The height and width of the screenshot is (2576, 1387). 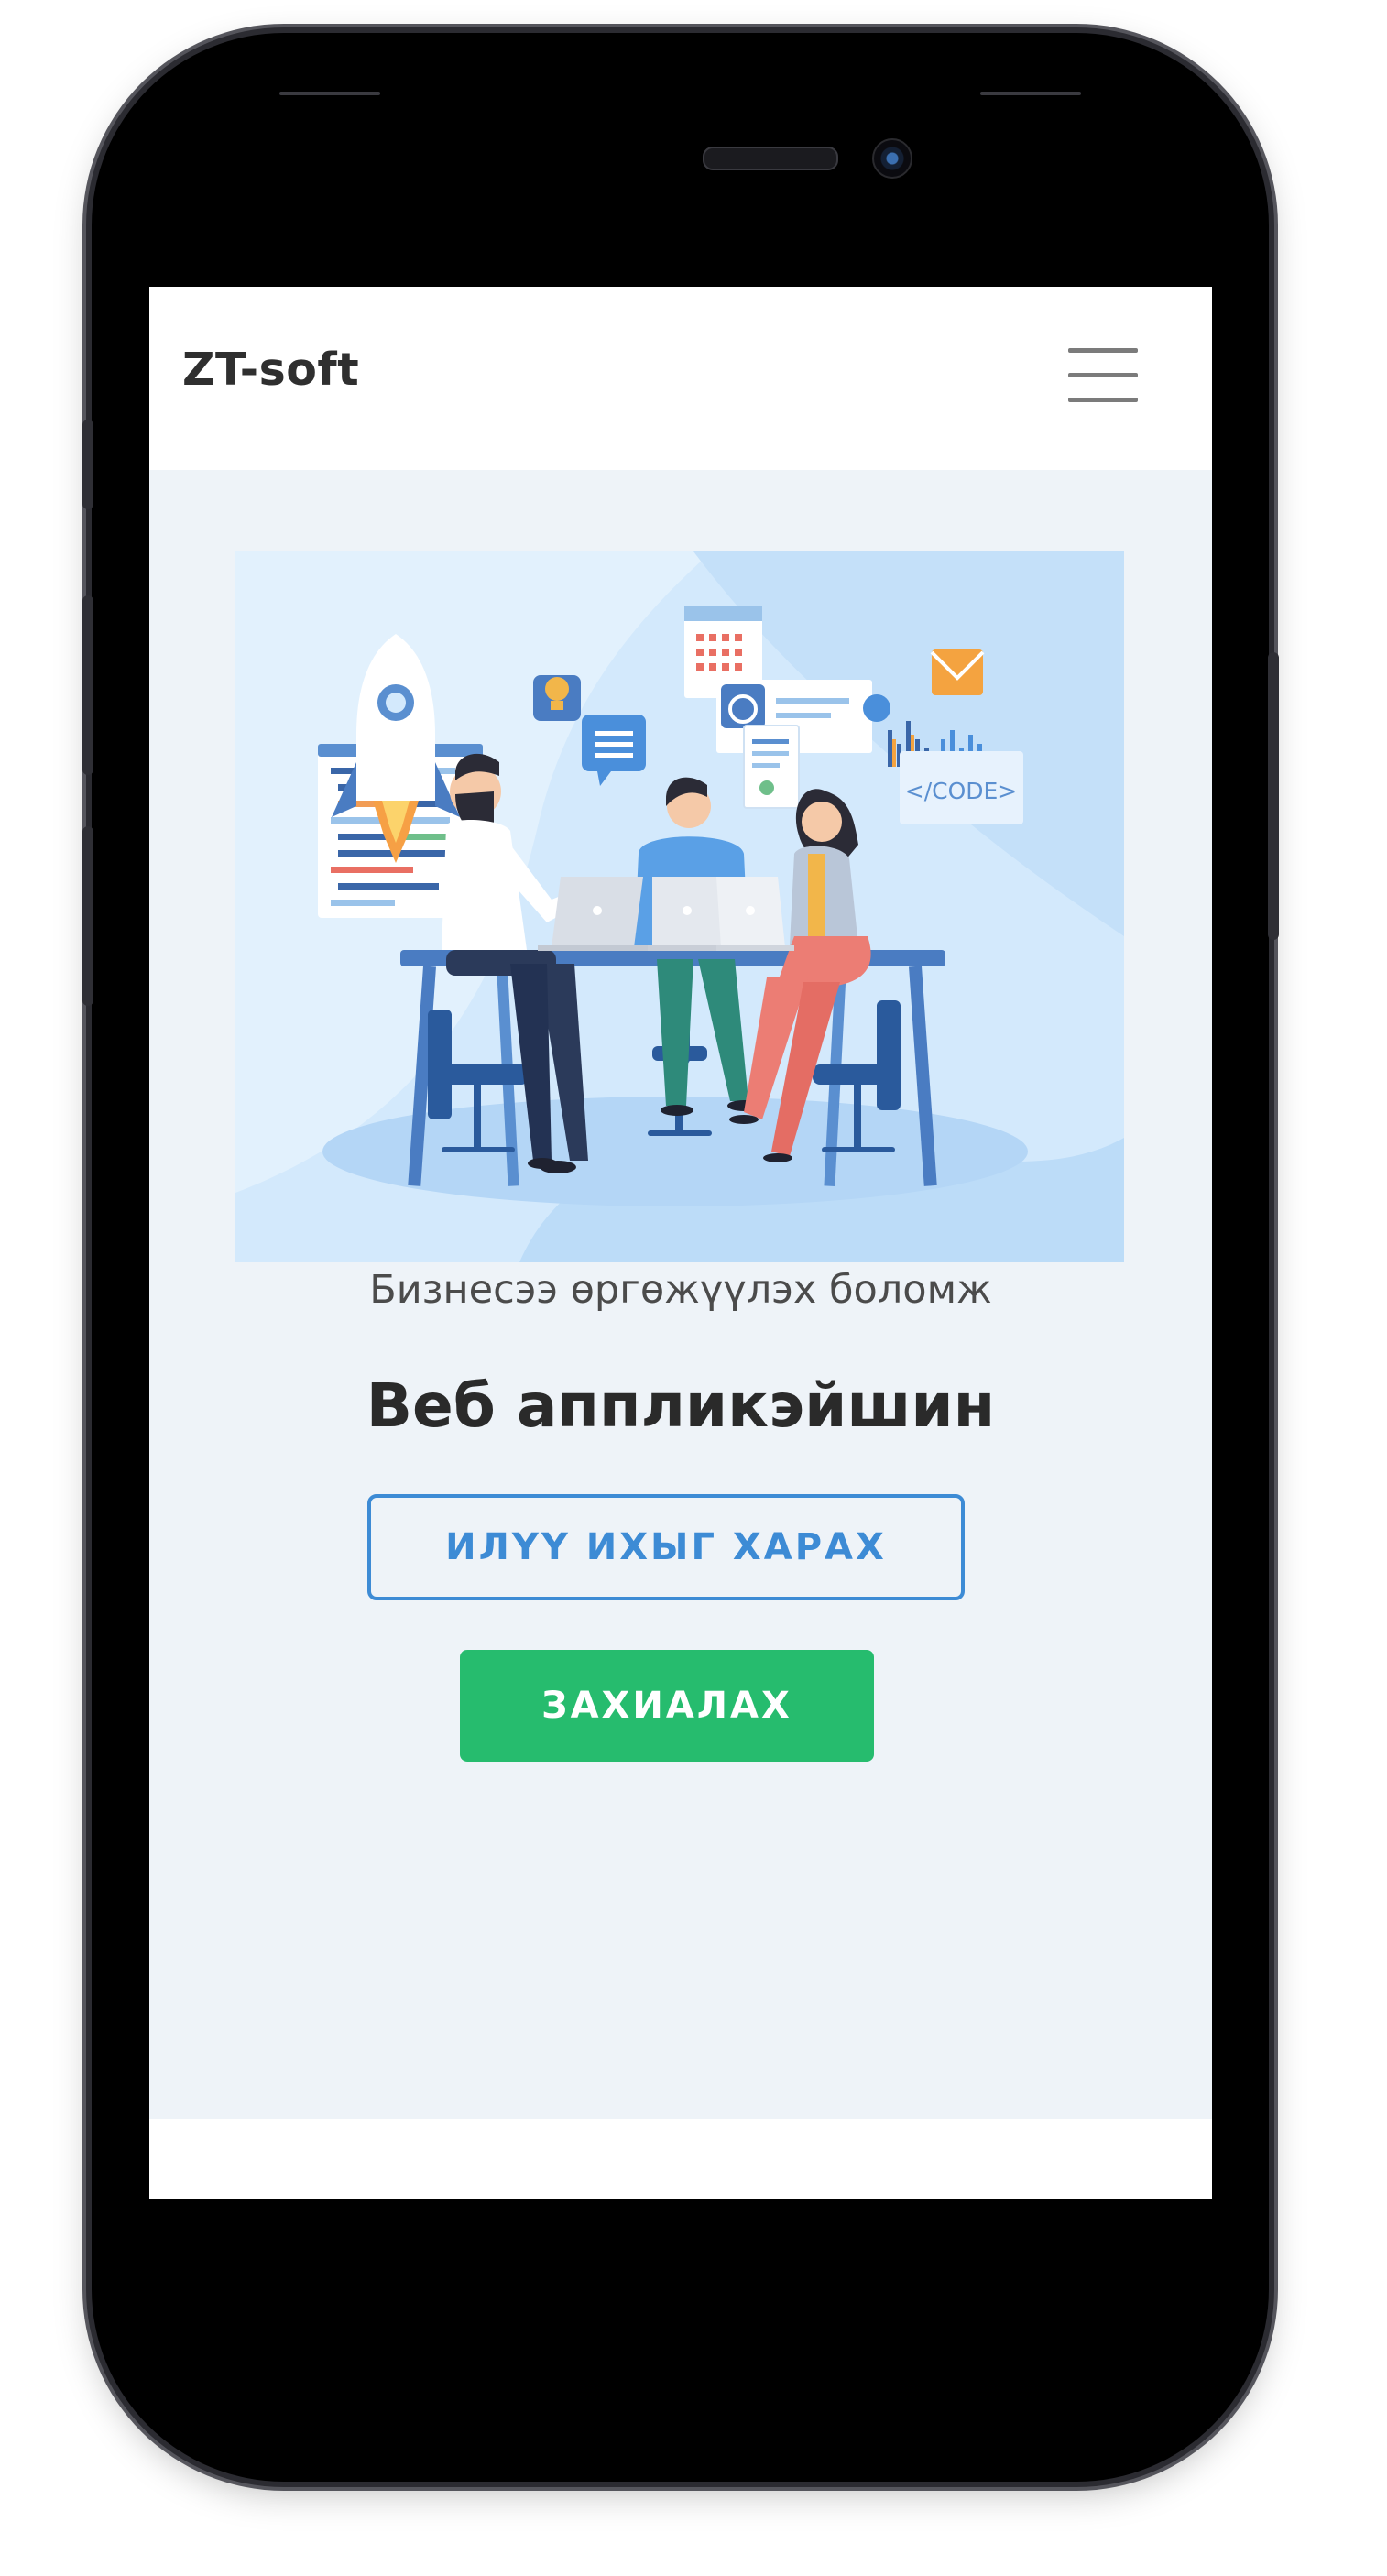 What do you see at coordinates (962, 791) in the screenshot?
I see `code-tag-label: </CODE>` at bounding box center [962, 791].